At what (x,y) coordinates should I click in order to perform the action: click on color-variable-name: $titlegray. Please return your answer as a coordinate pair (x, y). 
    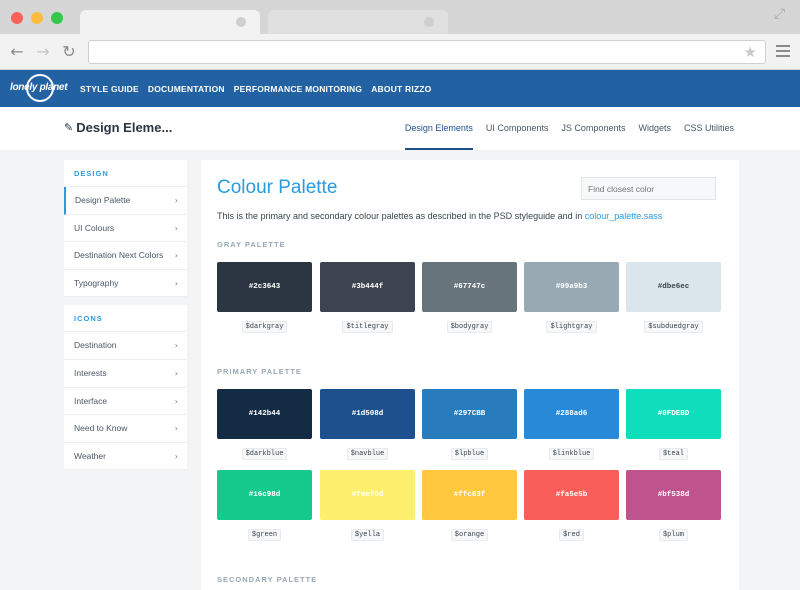
    Looking at the image, I should click on (367, 327).